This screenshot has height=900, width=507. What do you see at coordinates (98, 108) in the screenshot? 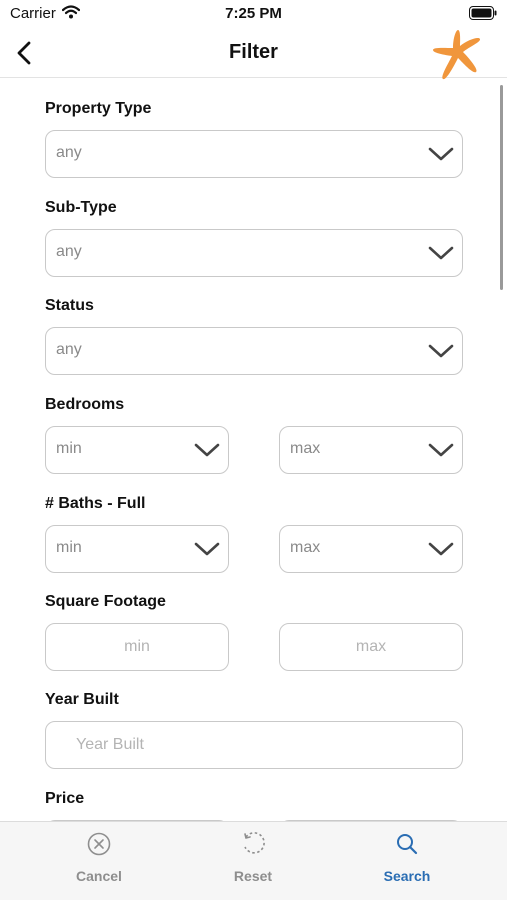
I see `property-type-label: Property Type` at bounding box center [98, 108].